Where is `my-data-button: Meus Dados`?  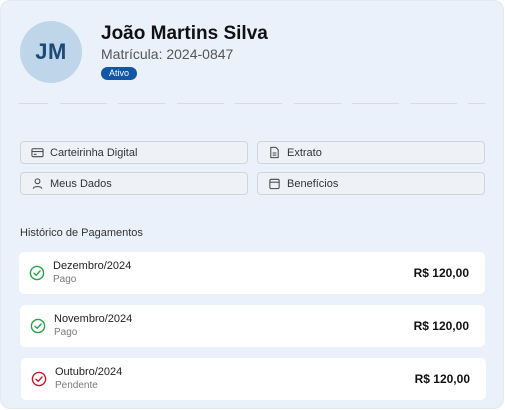
my-data-button: Meus Dados is located at coordinates (134, 183).